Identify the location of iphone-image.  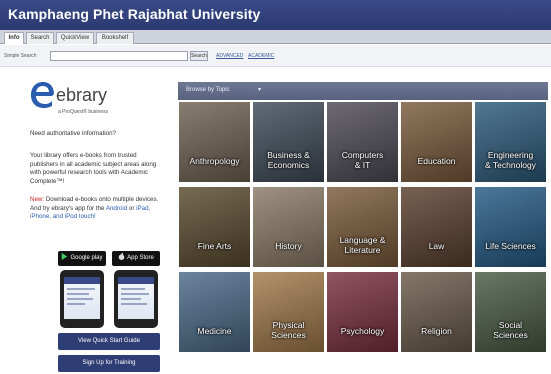
(136, 299).